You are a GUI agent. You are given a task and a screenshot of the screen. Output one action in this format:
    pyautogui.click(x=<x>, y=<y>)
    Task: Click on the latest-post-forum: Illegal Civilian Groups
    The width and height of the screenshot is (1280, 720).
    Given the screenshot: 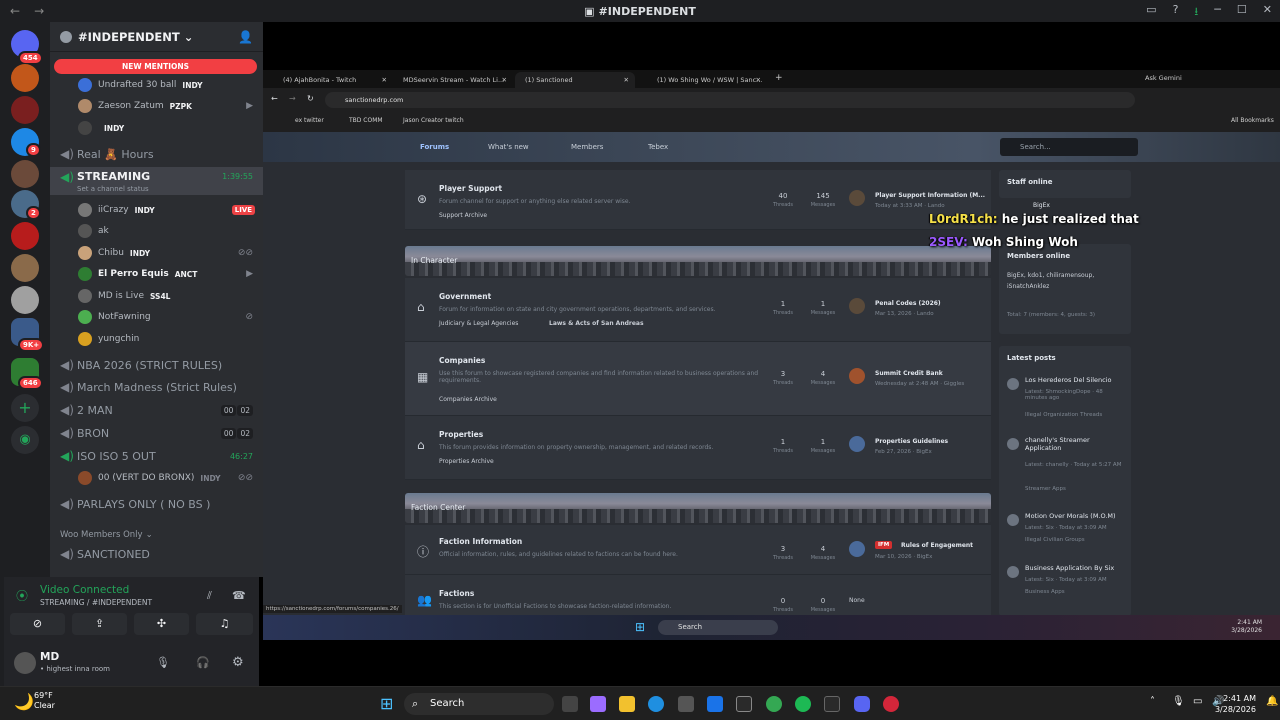 What is the action you would take?
    pyautogui.click(x=1055, y=540)
    